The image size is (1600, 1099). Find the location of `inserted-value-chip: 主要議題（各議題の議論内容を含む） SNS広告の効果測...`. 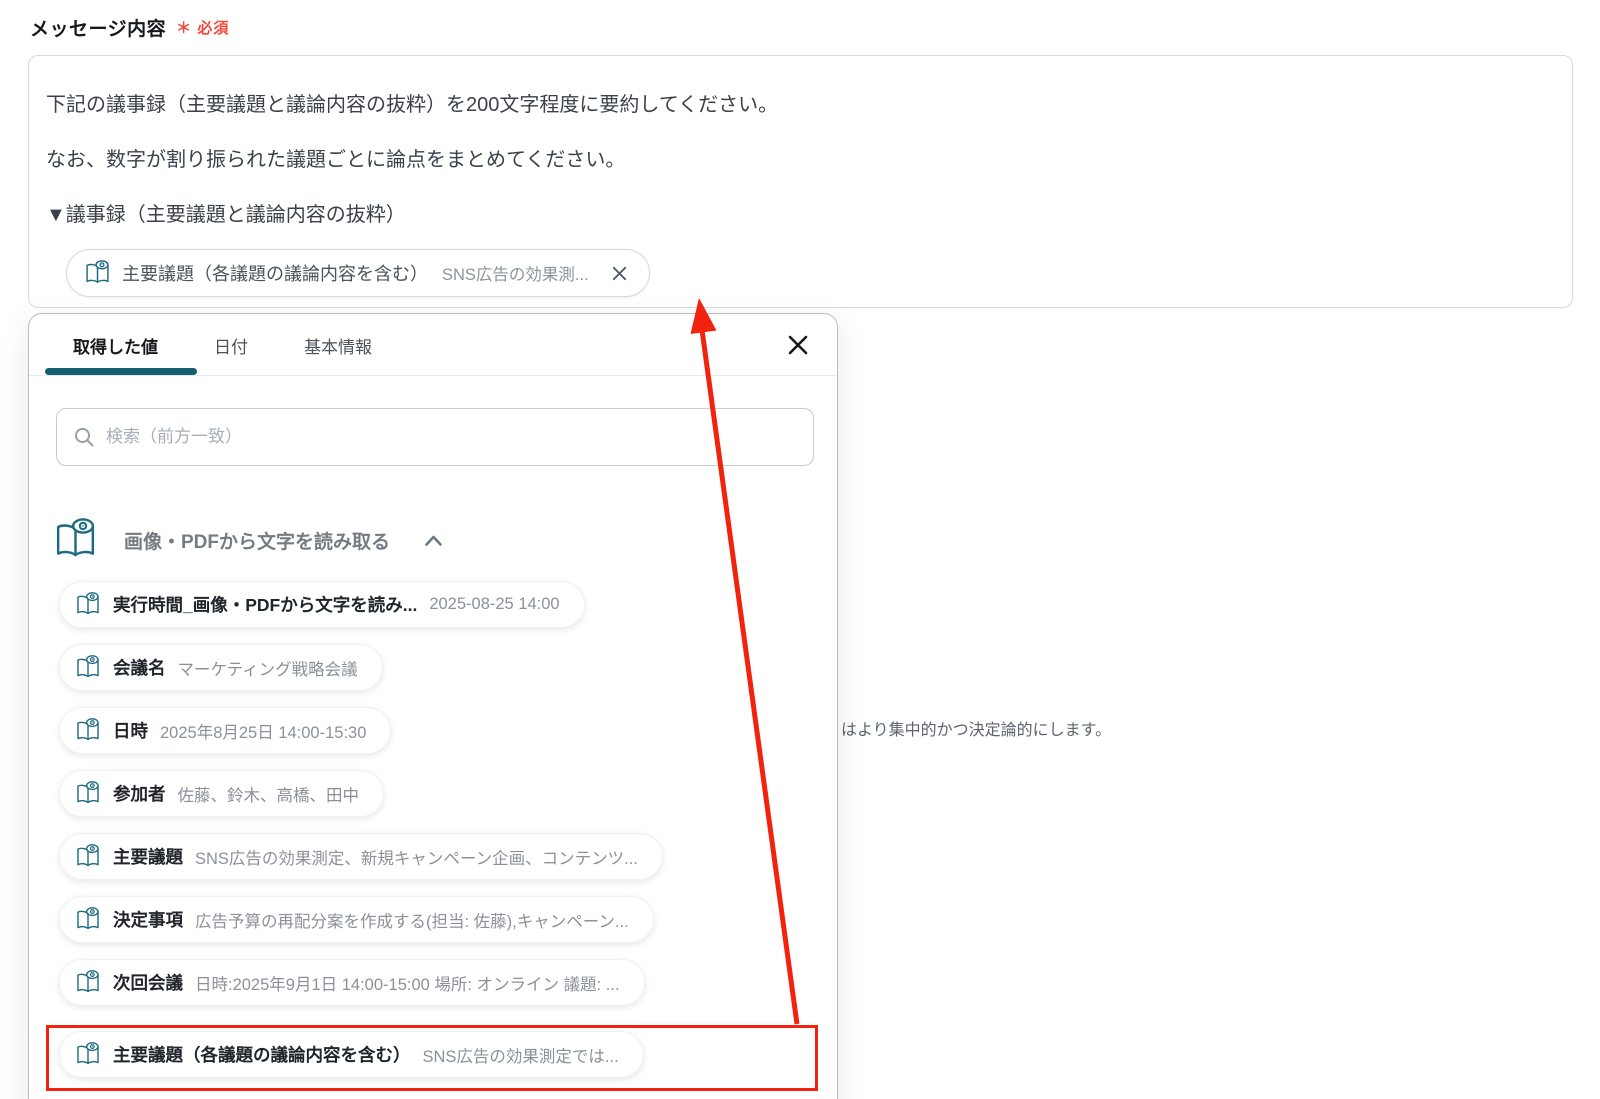

inserted-value-chip: 主要議題（各議題の議論内容を含む） SNS広告の効果測... is located at coordinates (358, 273).